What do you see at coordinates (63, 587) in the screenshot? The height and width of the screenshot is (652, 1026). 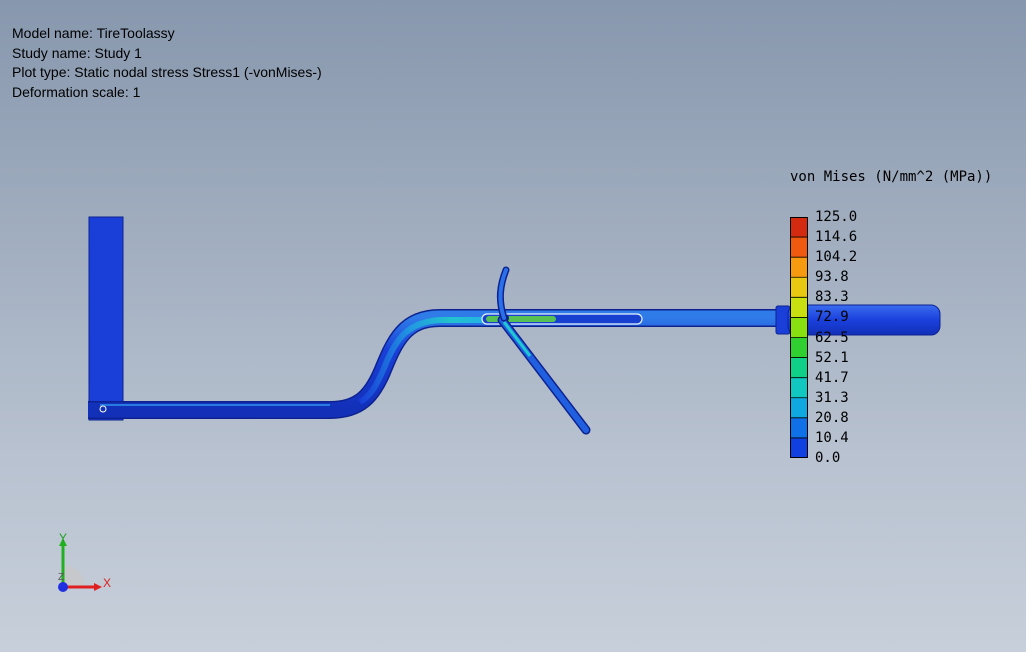 I see `z-axis-dot` at bounding box center [63, 587].